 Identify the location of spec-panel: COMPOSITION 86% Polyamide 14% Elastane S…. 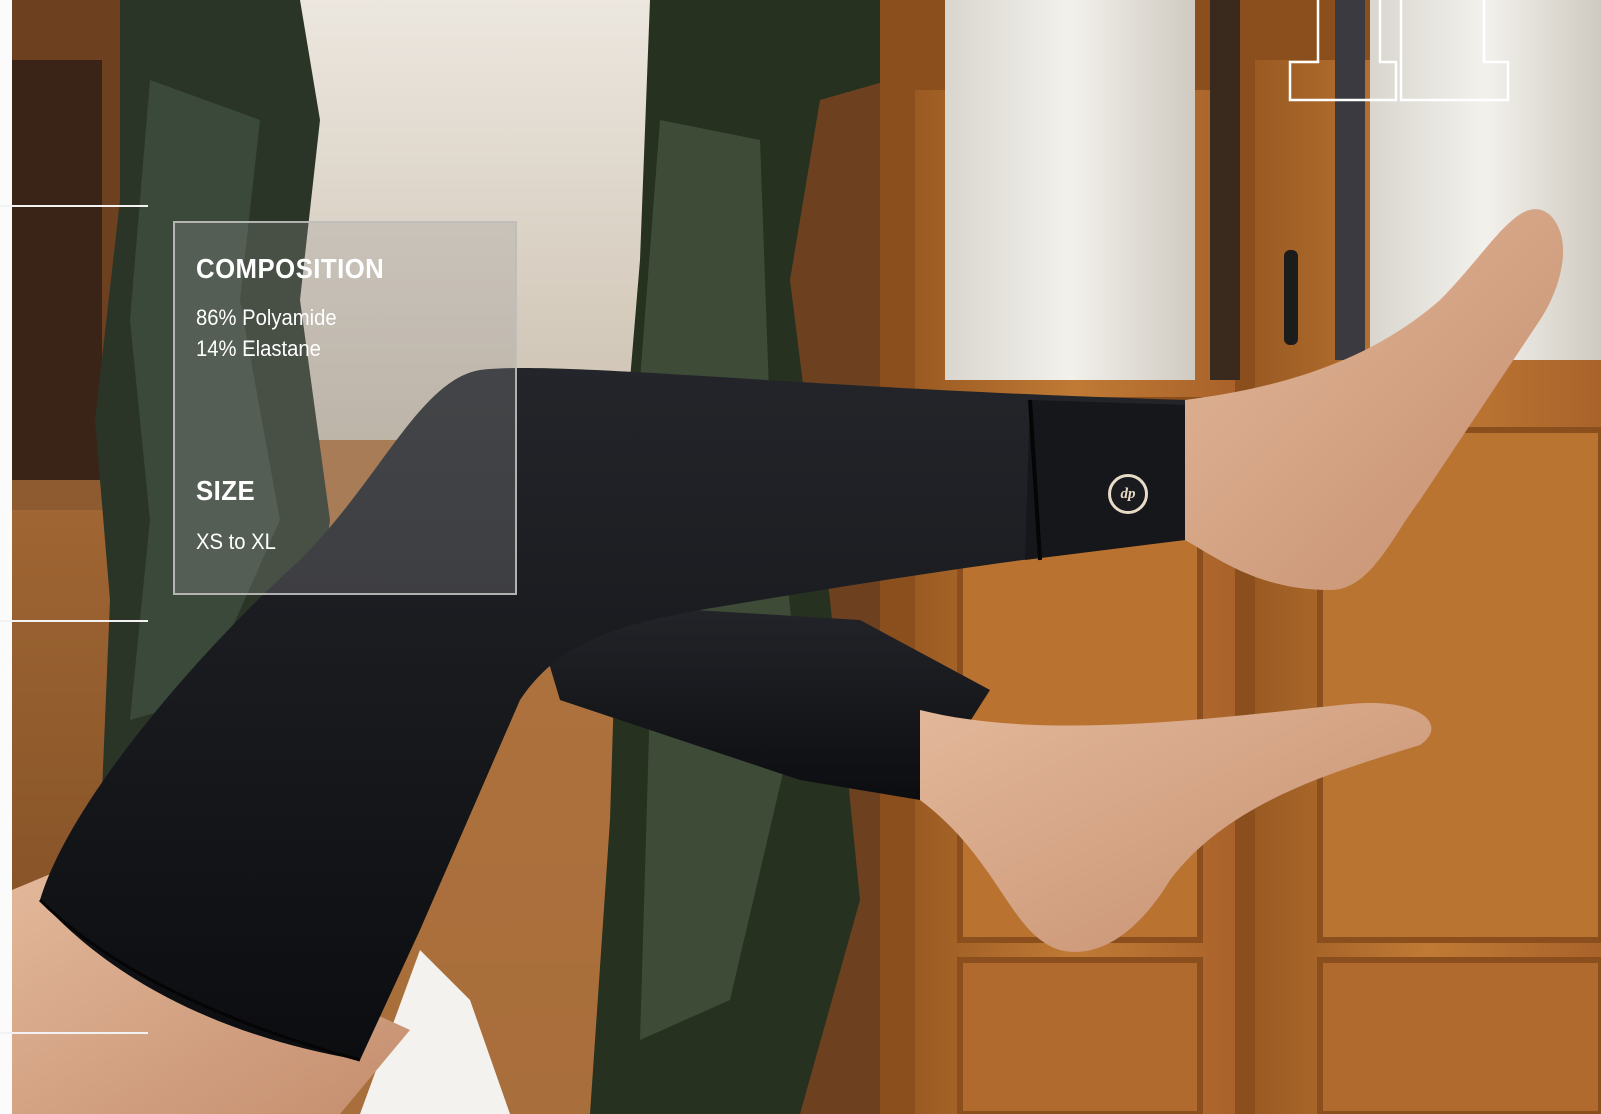
(345, 408).